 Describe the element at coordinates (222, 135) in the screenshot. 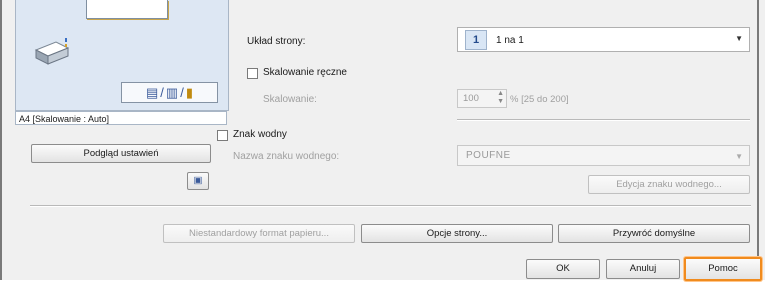

I see `watermark-checkbox` at that location.